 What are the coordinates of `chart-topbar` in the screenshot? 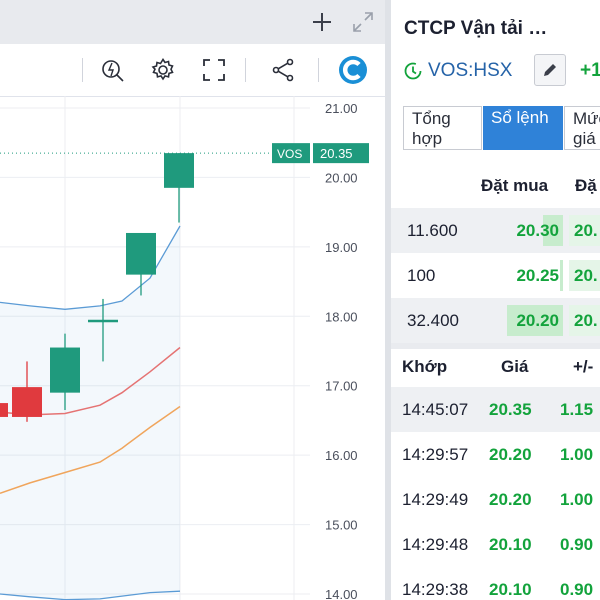 It's located at (192, 22).